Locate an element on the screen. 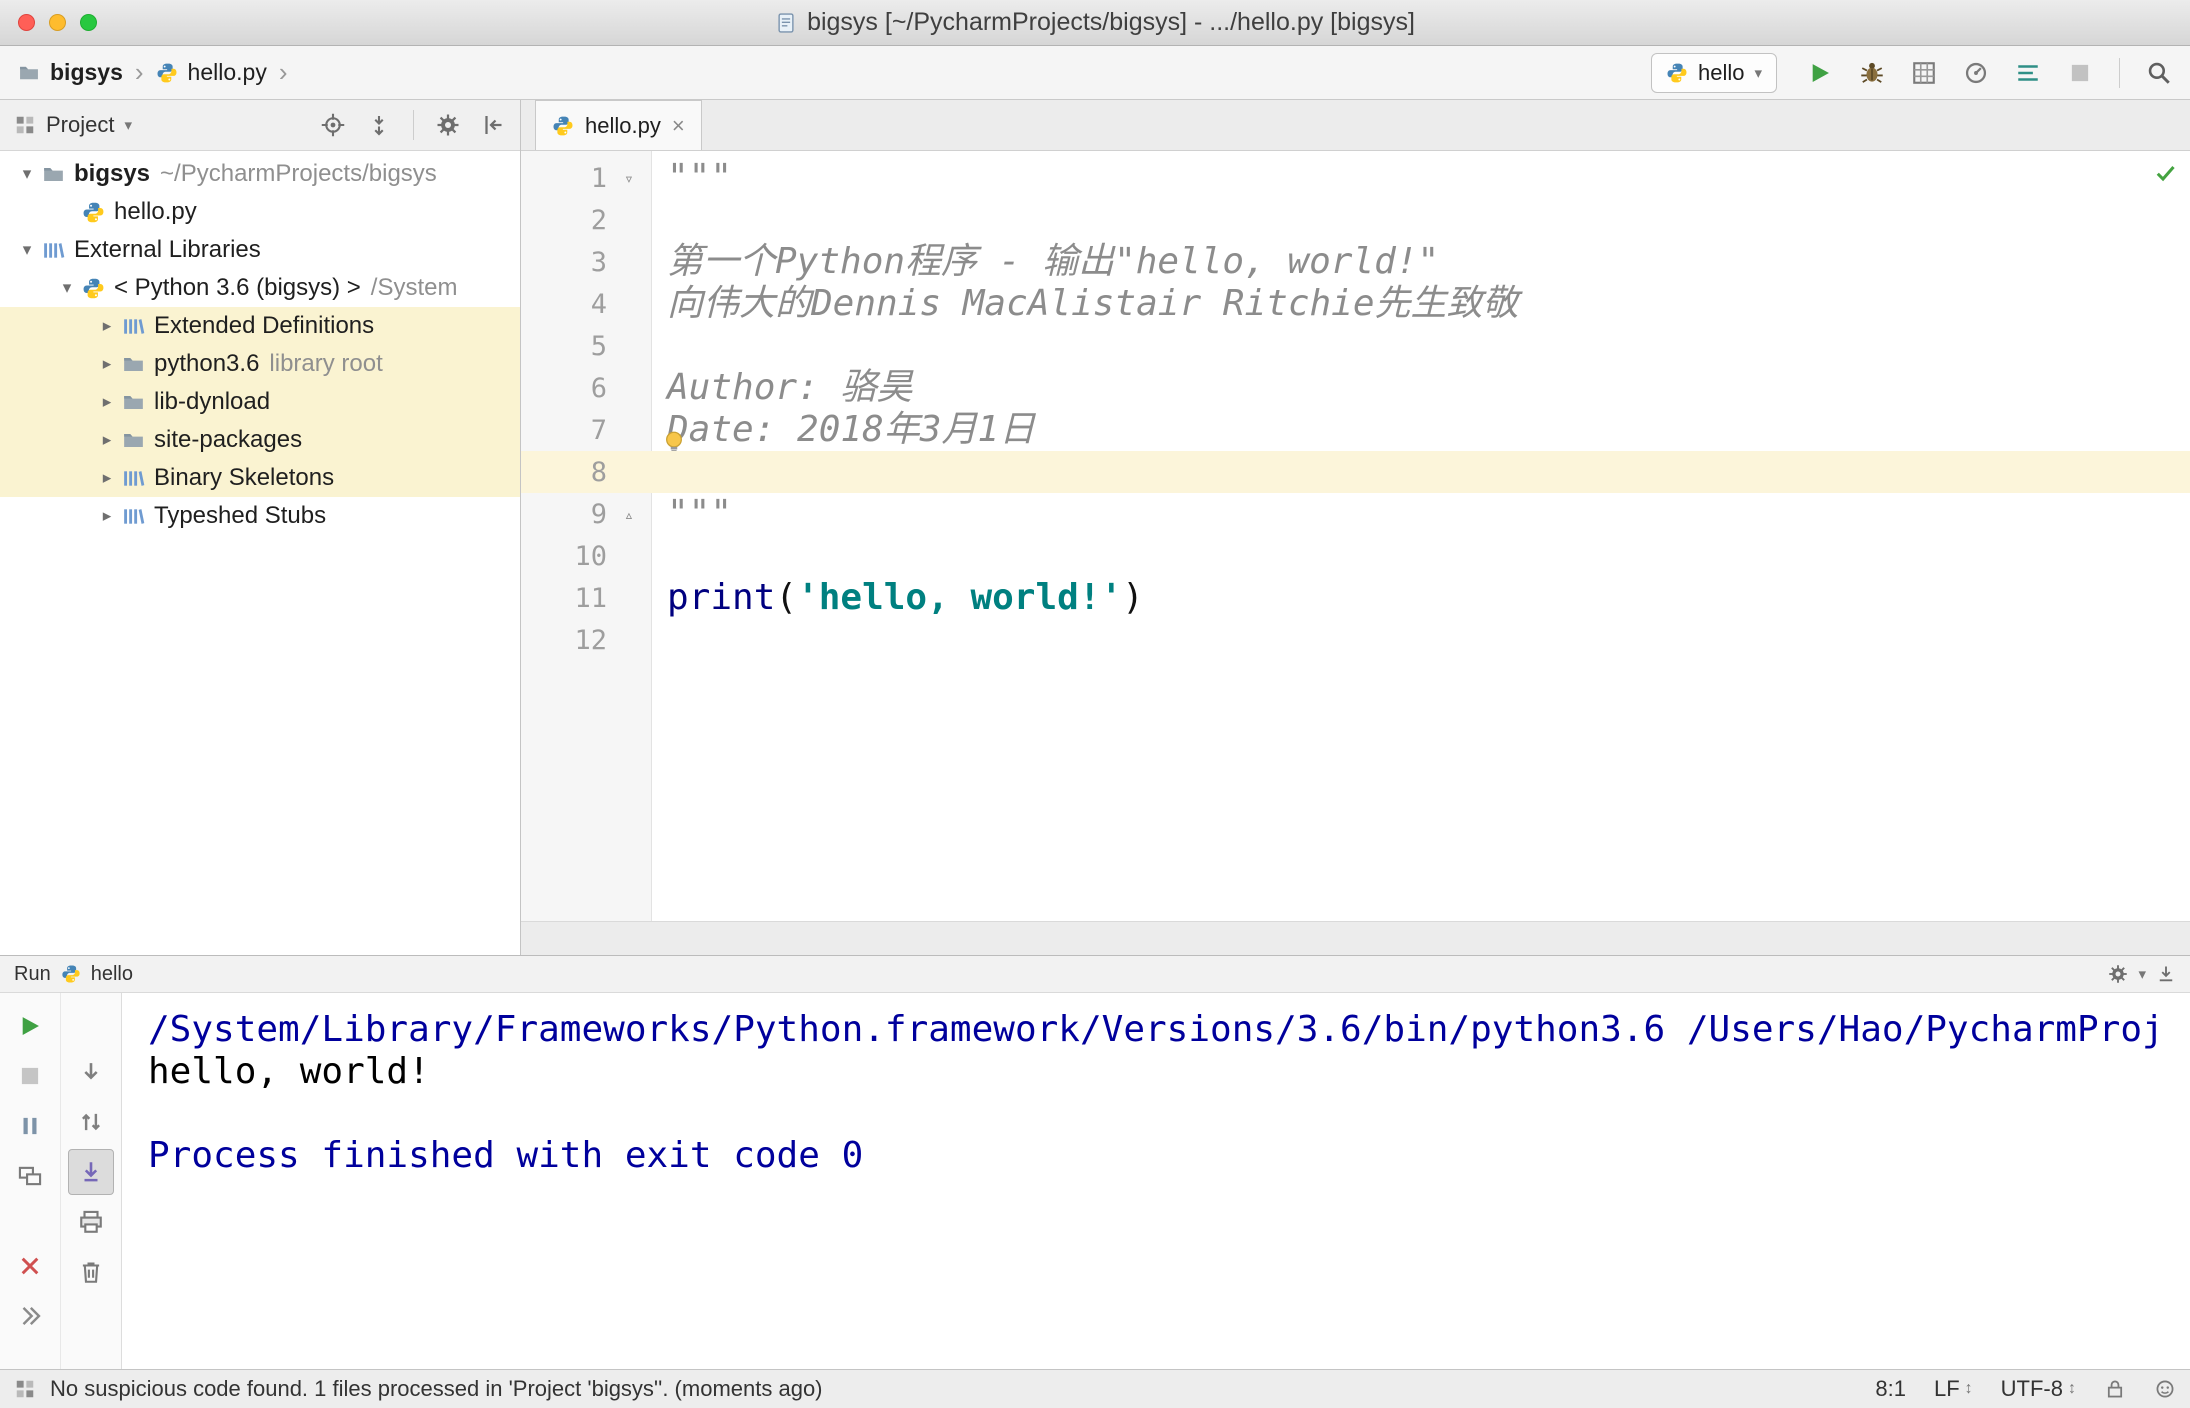 This screenshot has height=1408, width=2190. python-icon is located at coordinates (71, 974).